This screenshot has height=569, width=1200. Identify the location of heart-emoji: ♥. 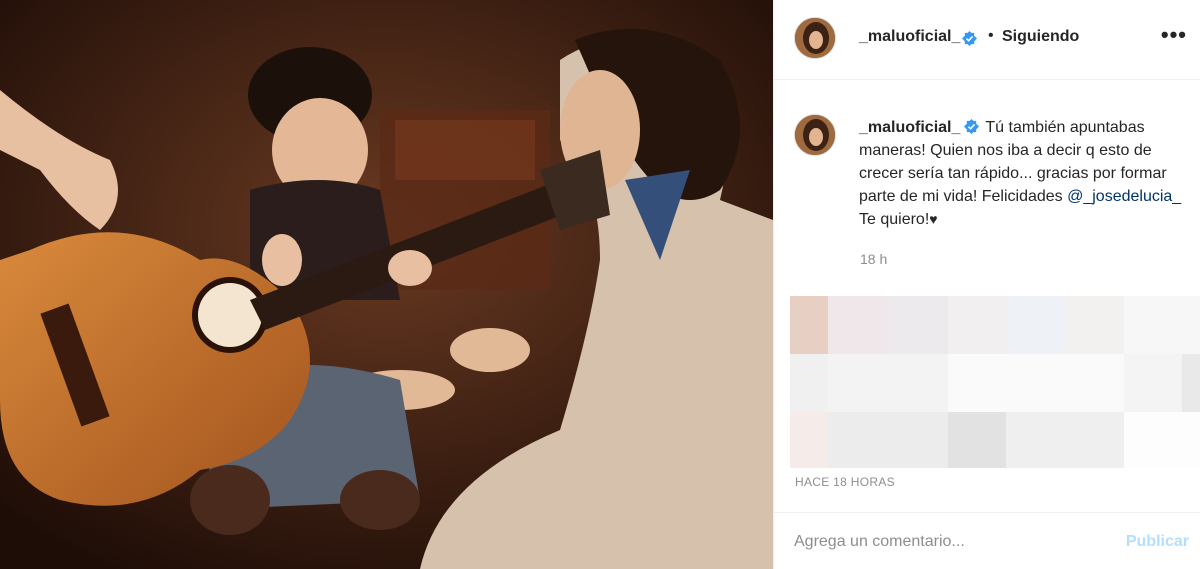
(933, 219).